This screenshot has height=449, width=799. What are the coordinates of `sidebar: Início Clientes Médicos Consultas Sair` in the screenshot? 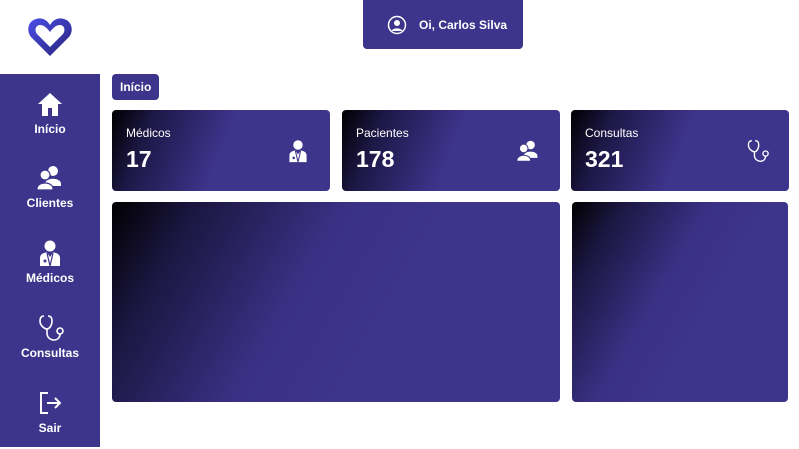 It's located at (50, 260).